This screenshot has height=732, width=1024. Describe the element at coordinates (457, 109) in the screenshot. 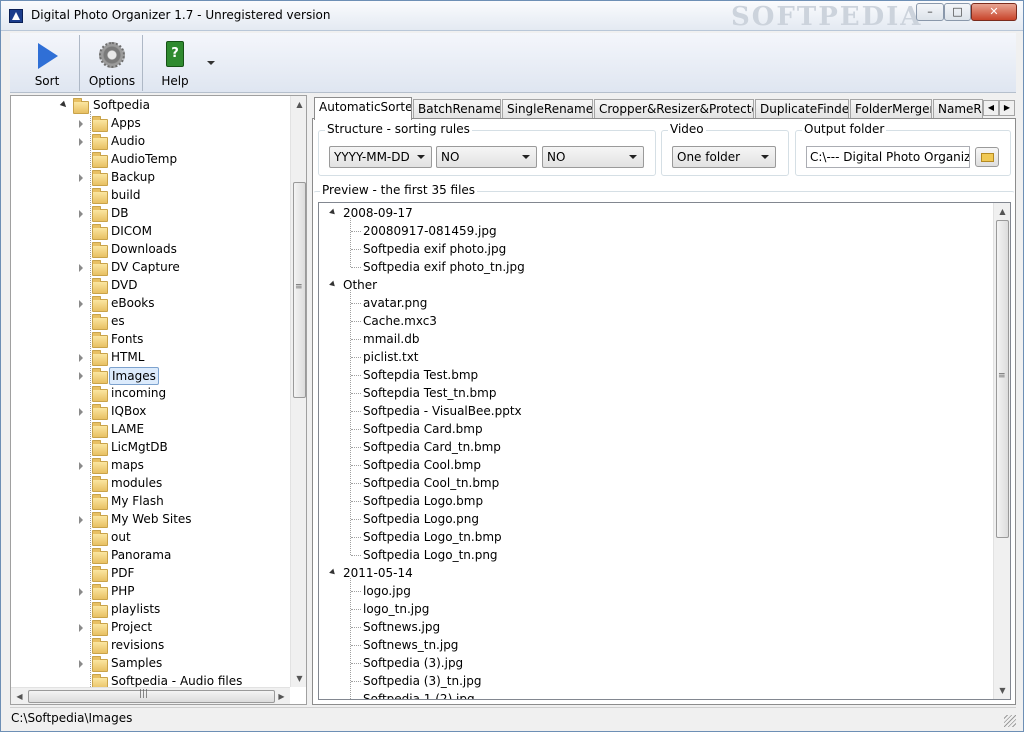

I see `tab-batchrenamer: BatchRenamer` at that location.